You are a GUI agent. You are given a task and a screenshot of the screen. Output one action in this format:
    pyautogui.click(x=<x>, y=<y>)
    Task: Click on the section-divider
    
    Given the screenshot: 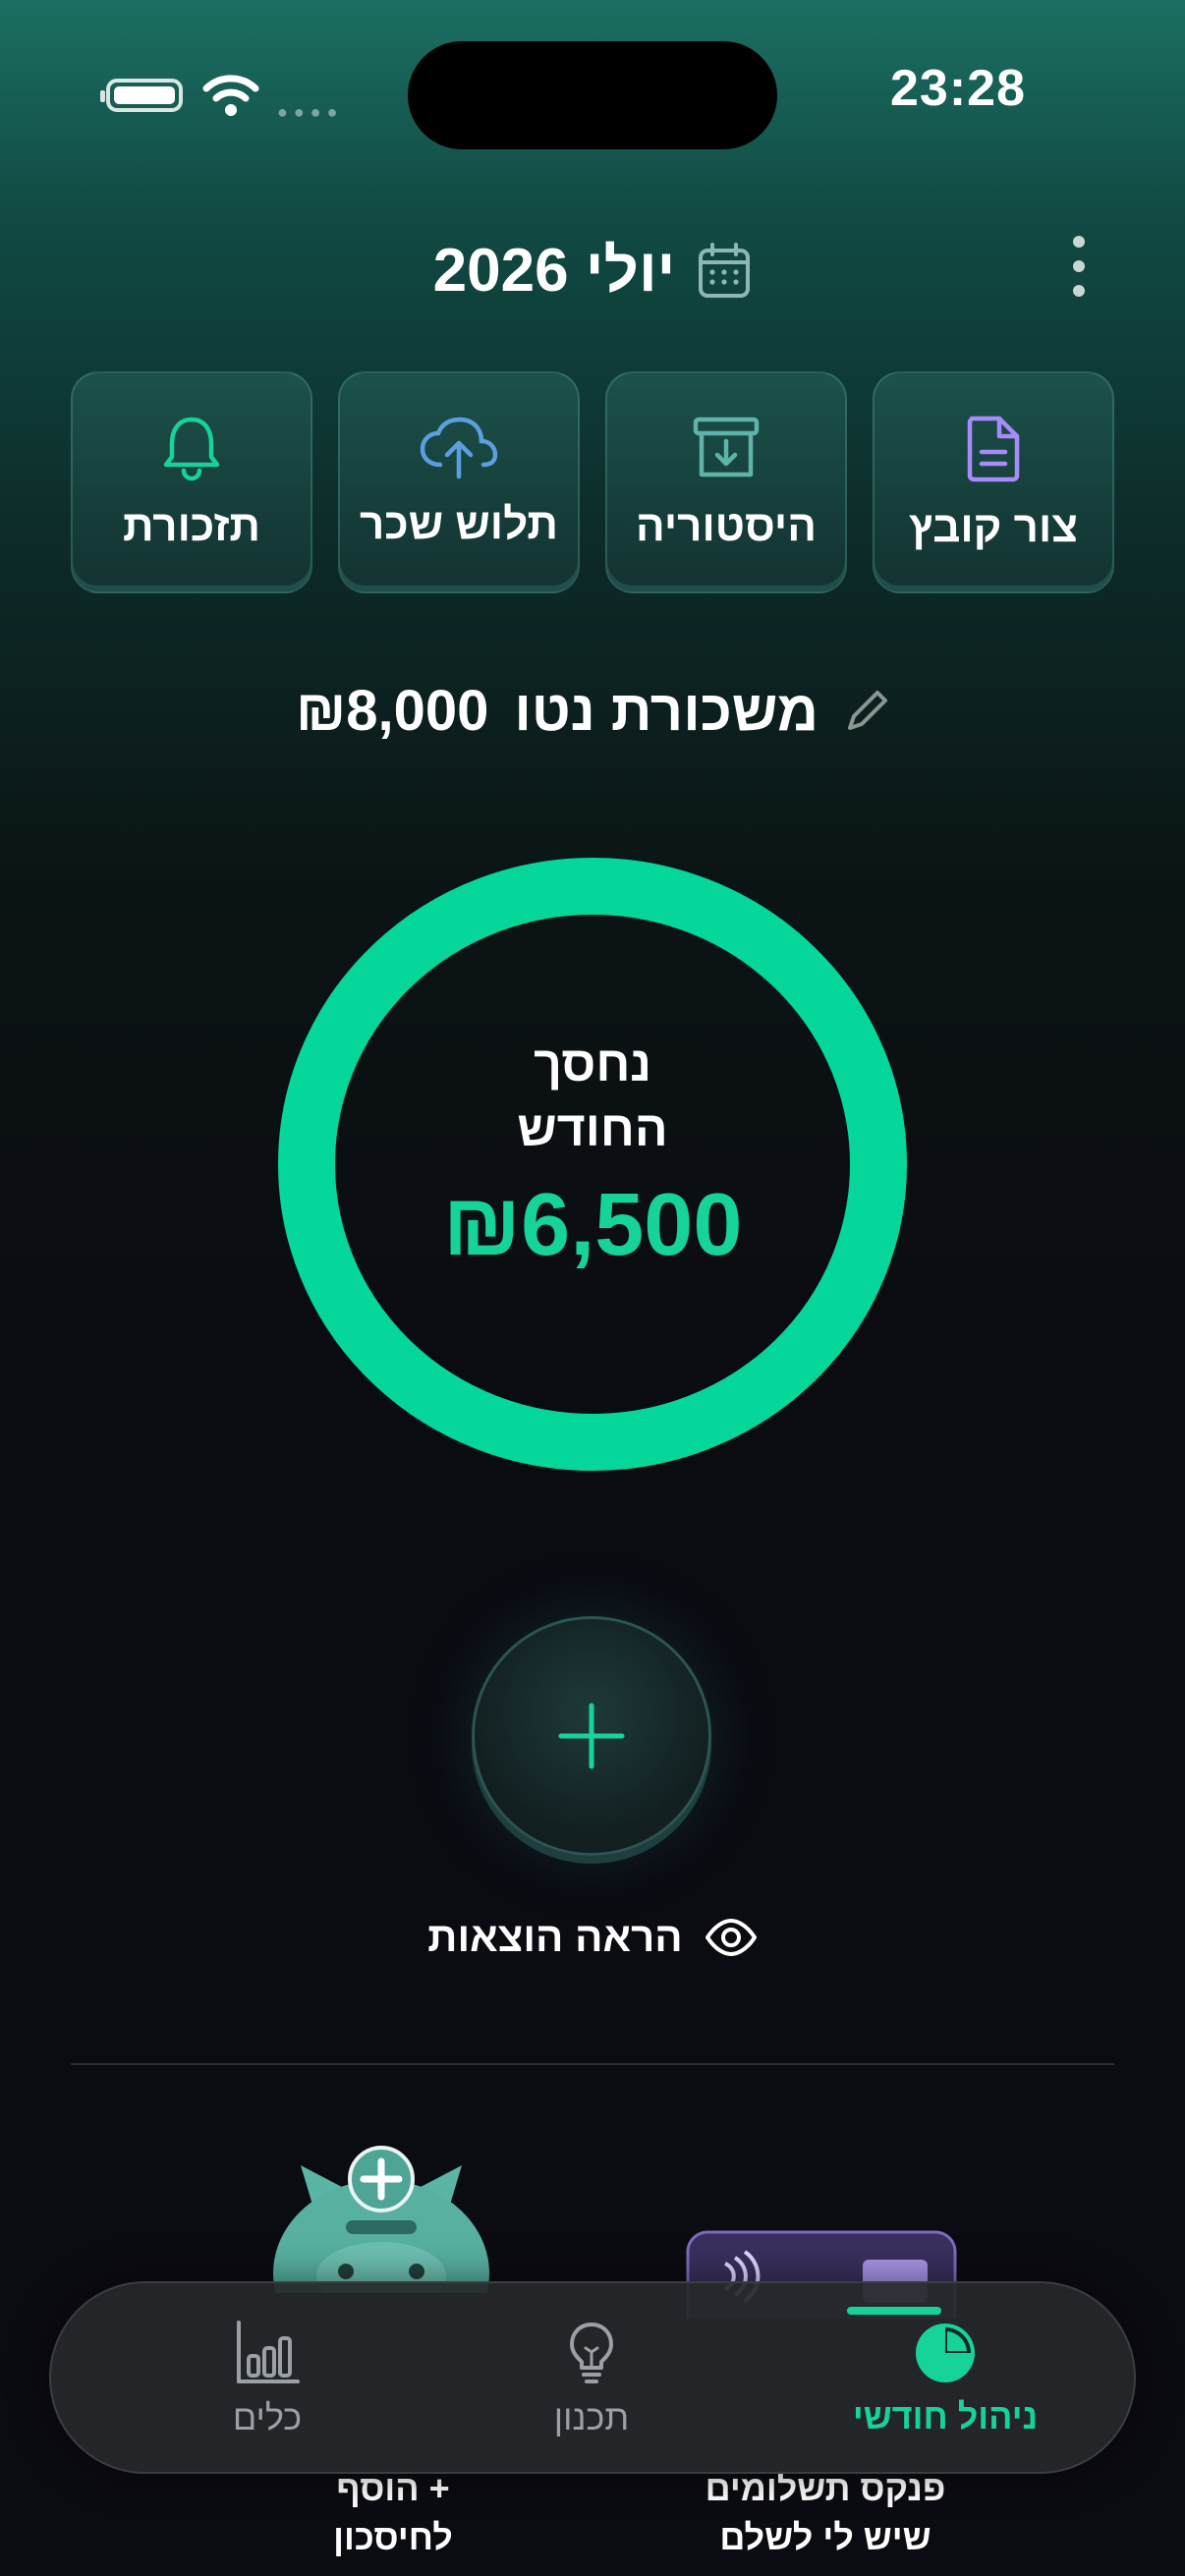 What is the action you would take?
    pyautogui.click(x=592, y=2064)
    